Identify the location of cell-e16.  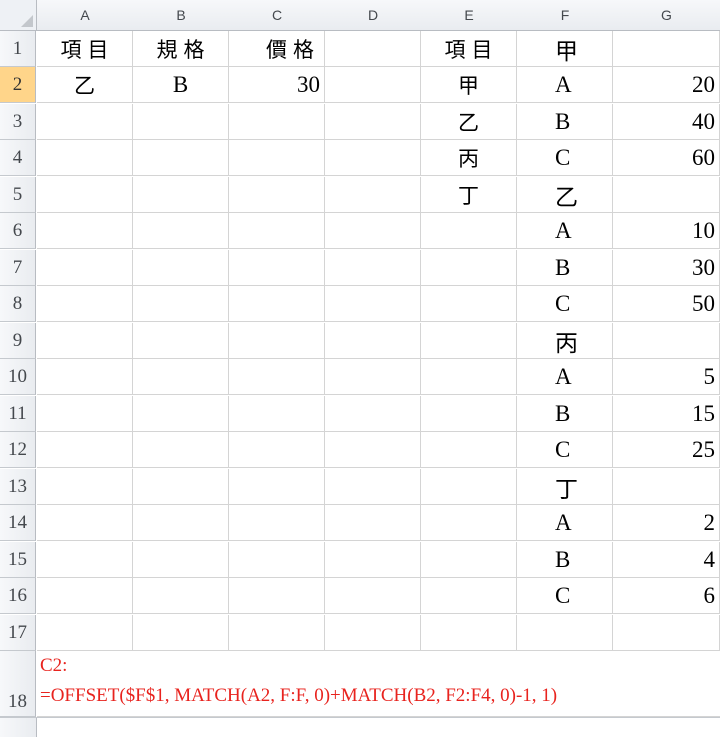
(469, 596).